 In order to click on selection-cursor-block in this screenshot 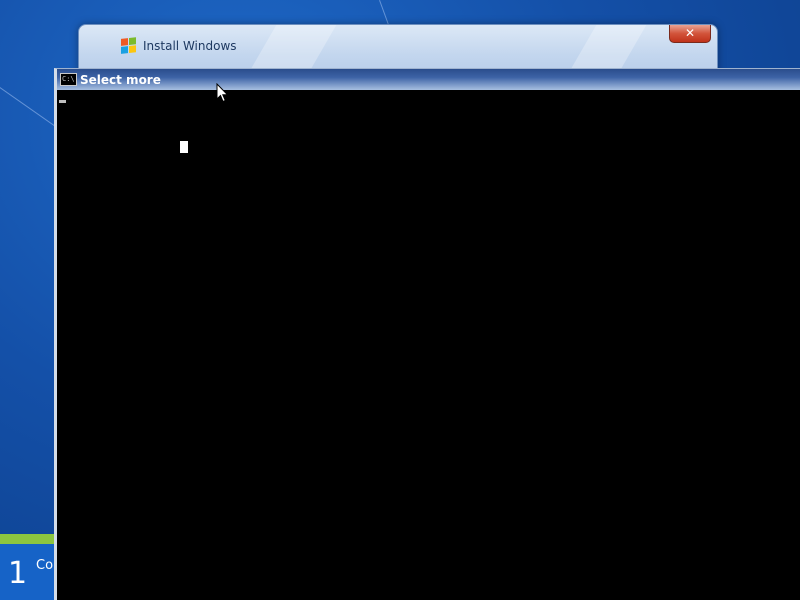, I will do `click(184, 147)`.